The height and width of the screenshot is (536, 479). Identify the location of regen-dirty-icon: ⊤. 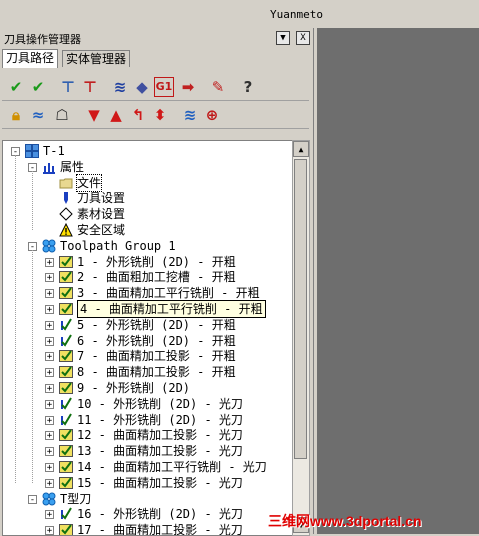
(90, 87).